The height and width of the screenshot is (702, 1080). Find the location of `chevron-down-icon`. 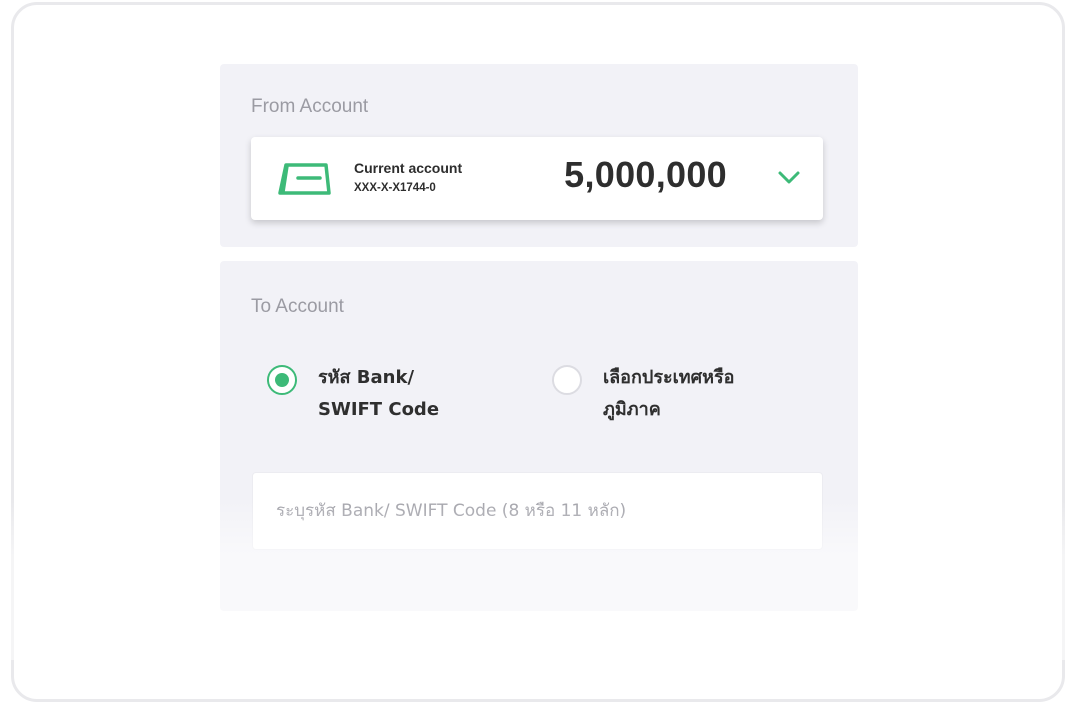

chevron-down-icon is located at coordinates (789, 177).